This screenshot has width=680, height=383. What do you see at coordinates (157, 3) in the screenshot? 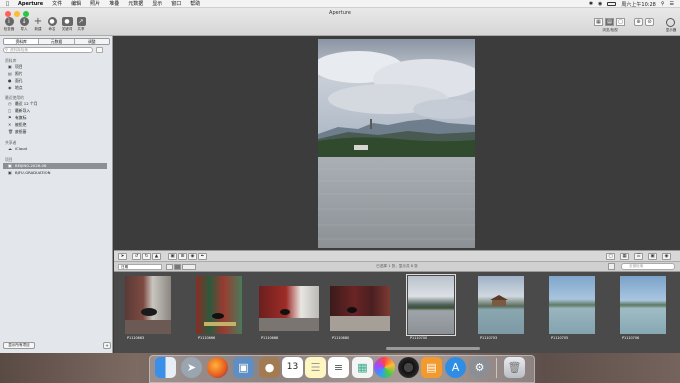
I see `menu-view: 显示` at bounding box center [157, 3].